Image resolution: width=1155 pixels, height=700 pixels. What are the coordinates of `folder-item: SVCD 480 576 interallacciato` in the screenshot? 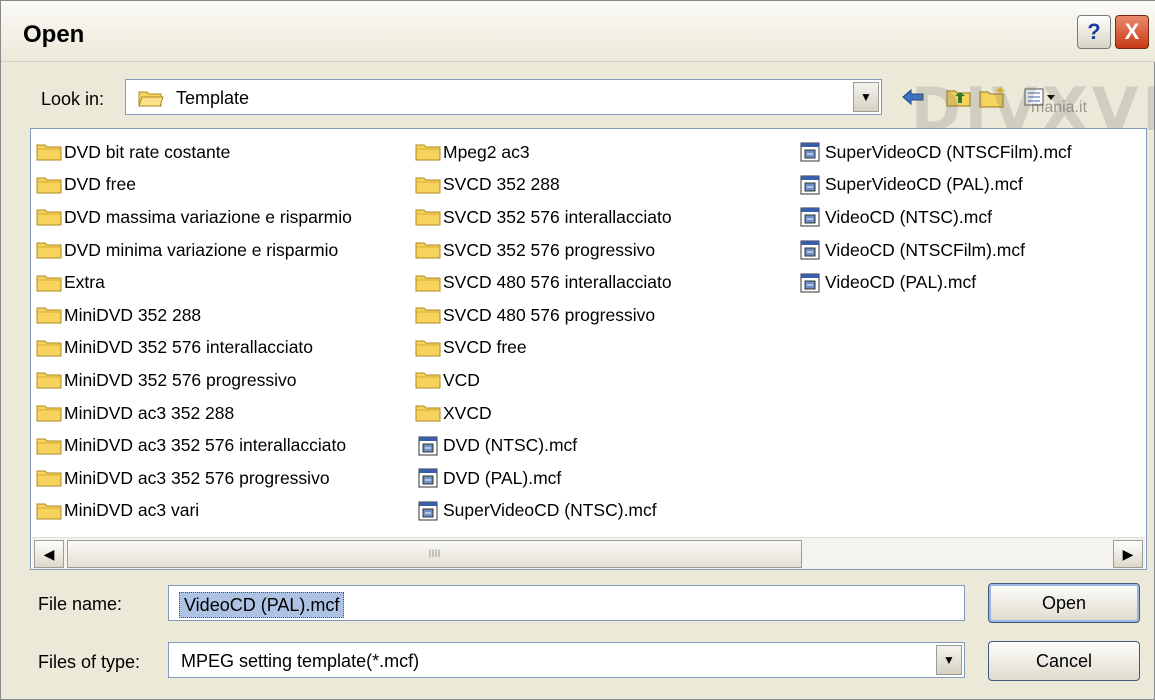 It's located at (543, 282).